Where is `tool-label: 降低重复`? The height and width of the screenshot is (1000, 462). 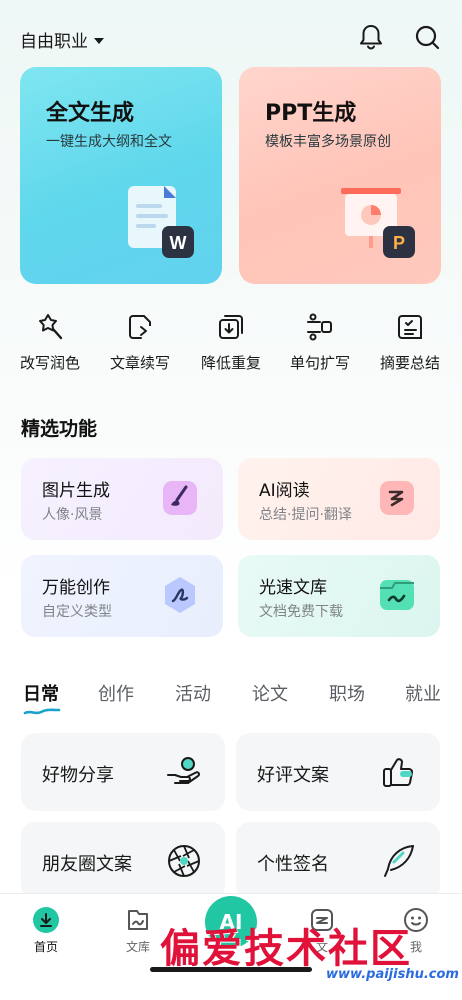
tool-label: 降低重复 is located at coordinates (230, 363).